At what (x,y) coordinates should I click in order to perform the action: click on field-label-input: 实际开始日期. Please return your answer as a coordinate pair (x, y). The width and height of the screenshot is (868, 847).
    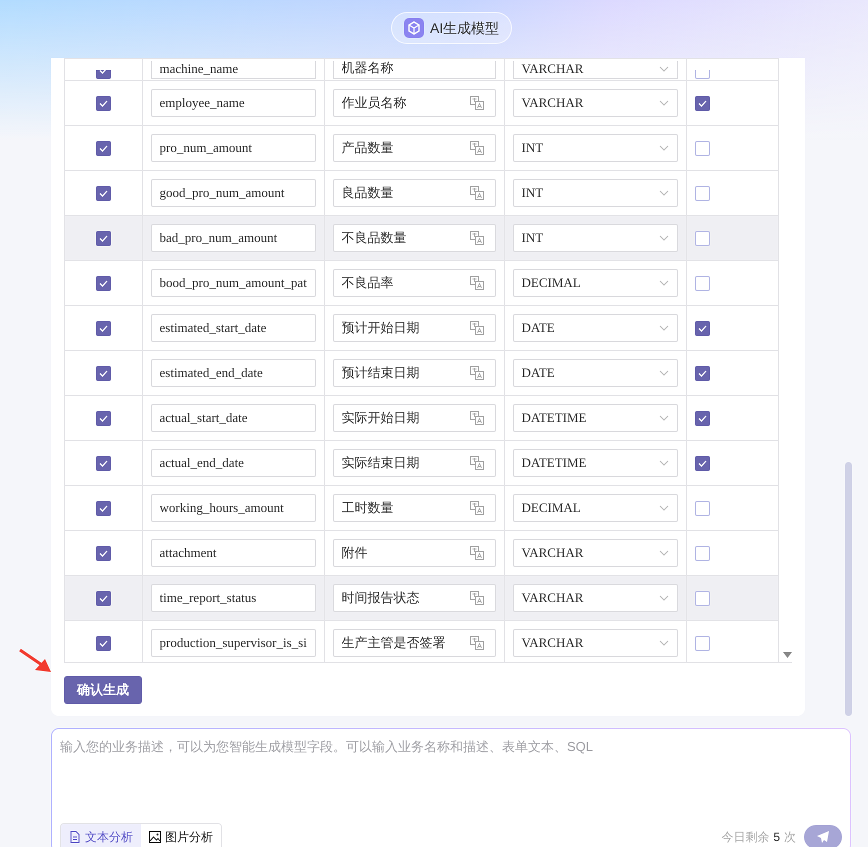
    Looking at the image, I should click on (414, 418).